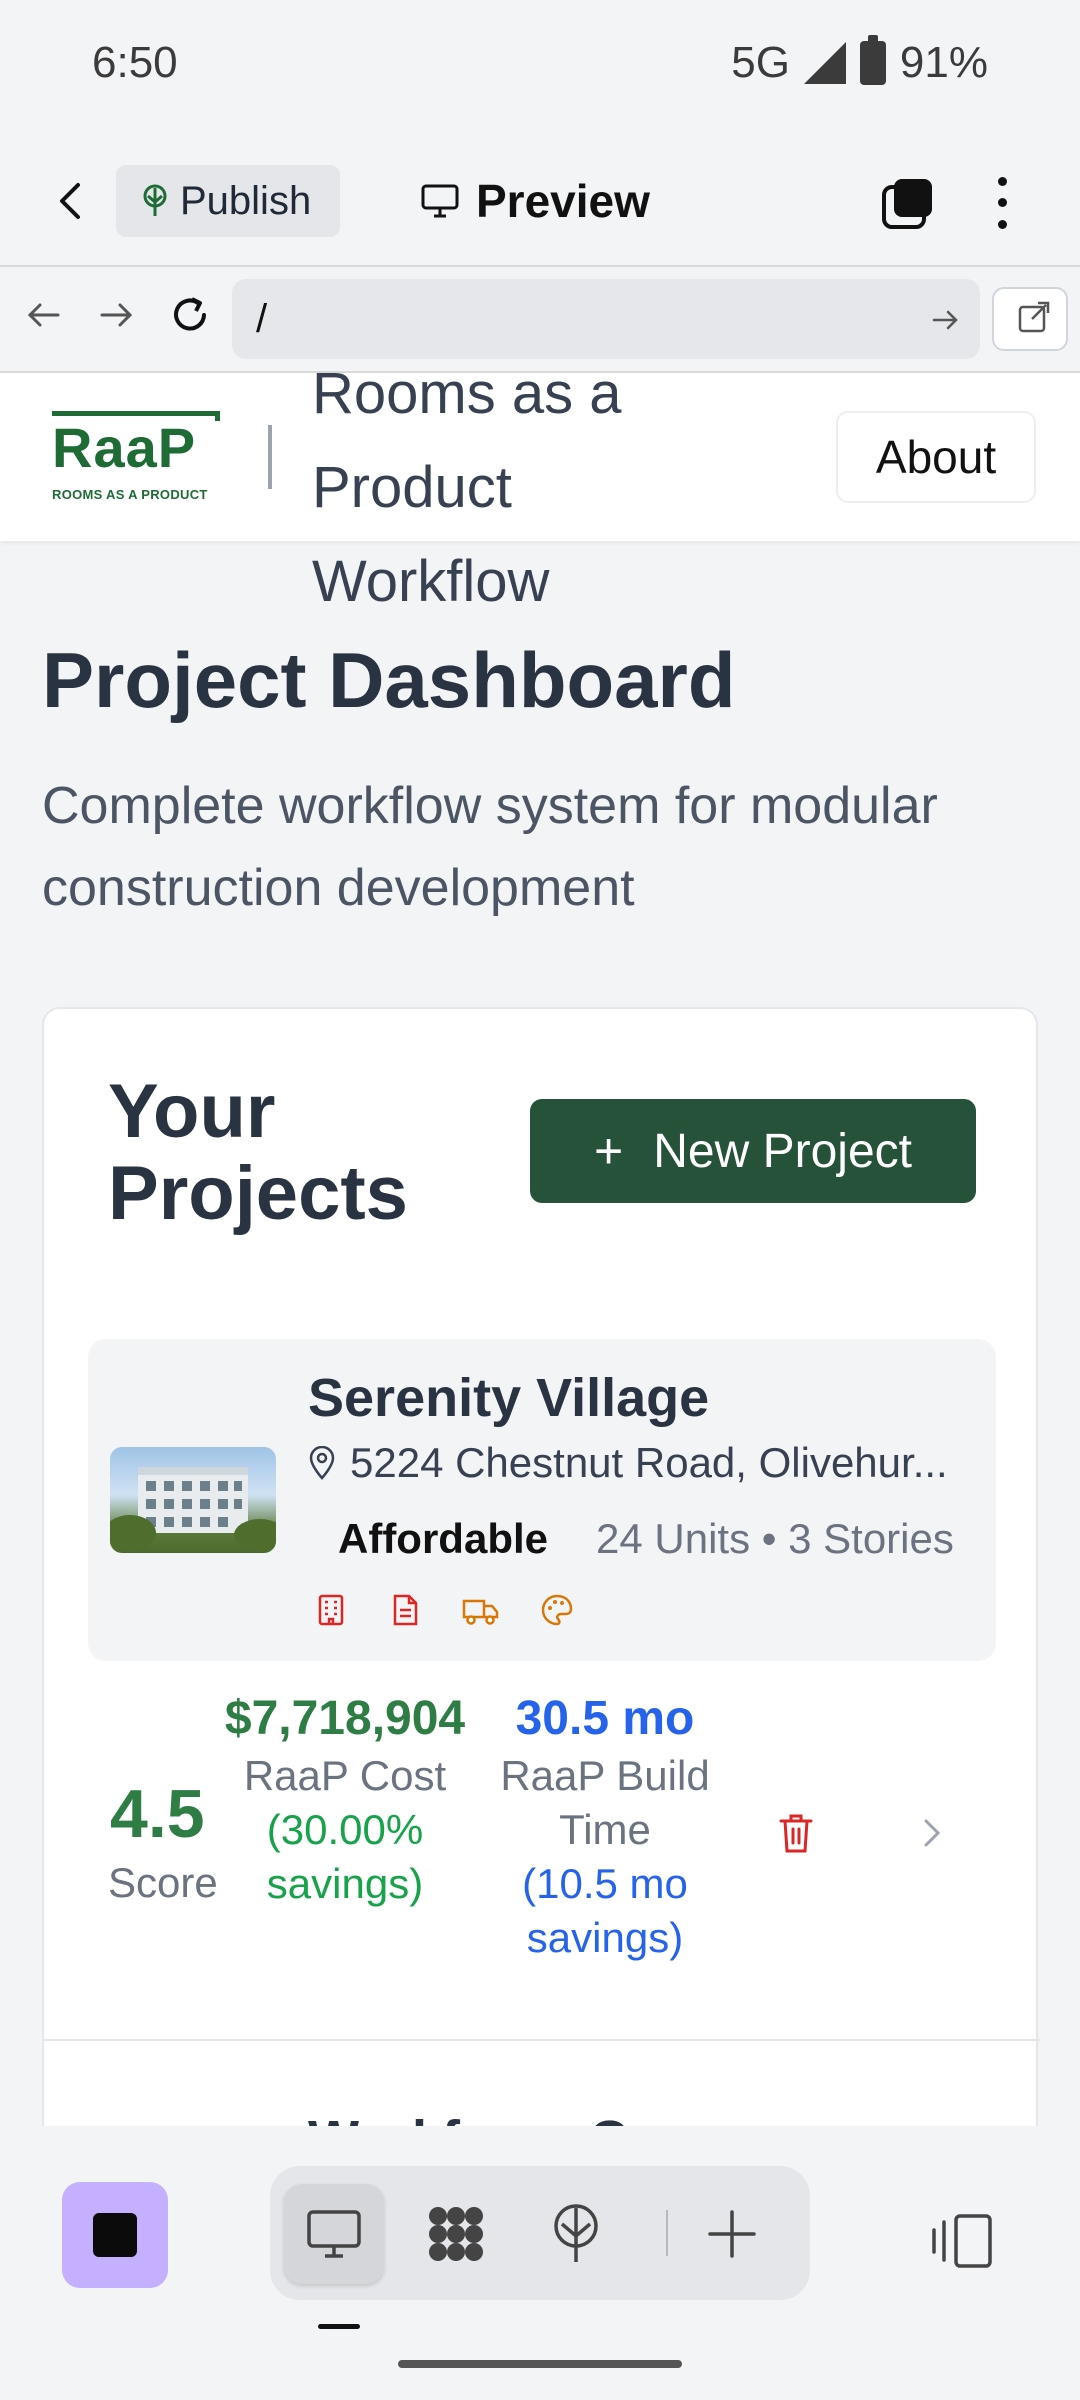 The image size is (1080, 2400). What do you see at coordinates (557, 1610) in the screenshot?
I see `palette-icon` at bounding box center [557, 1610].